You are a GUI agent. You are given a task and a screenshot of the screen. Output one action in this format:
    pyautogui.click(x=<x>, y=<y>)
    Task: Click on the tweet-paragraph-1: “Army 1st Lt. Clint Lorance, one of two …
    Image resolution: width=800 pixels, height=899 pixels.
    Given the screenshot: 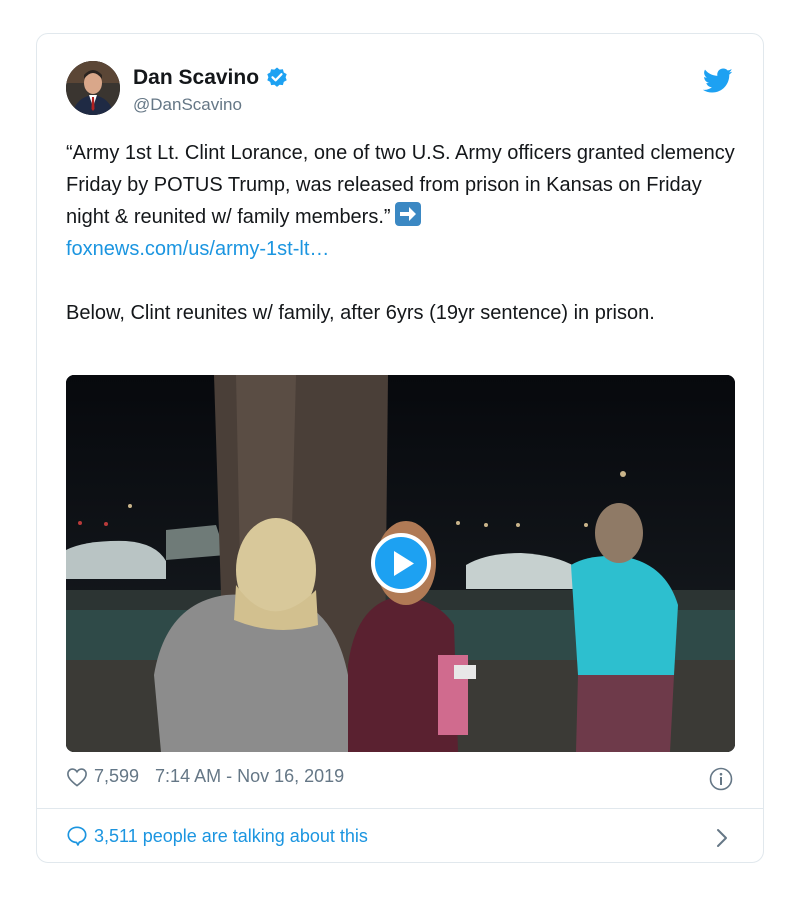 What is the action you would take?
    pyautogui.click(x=406, y=201)
    